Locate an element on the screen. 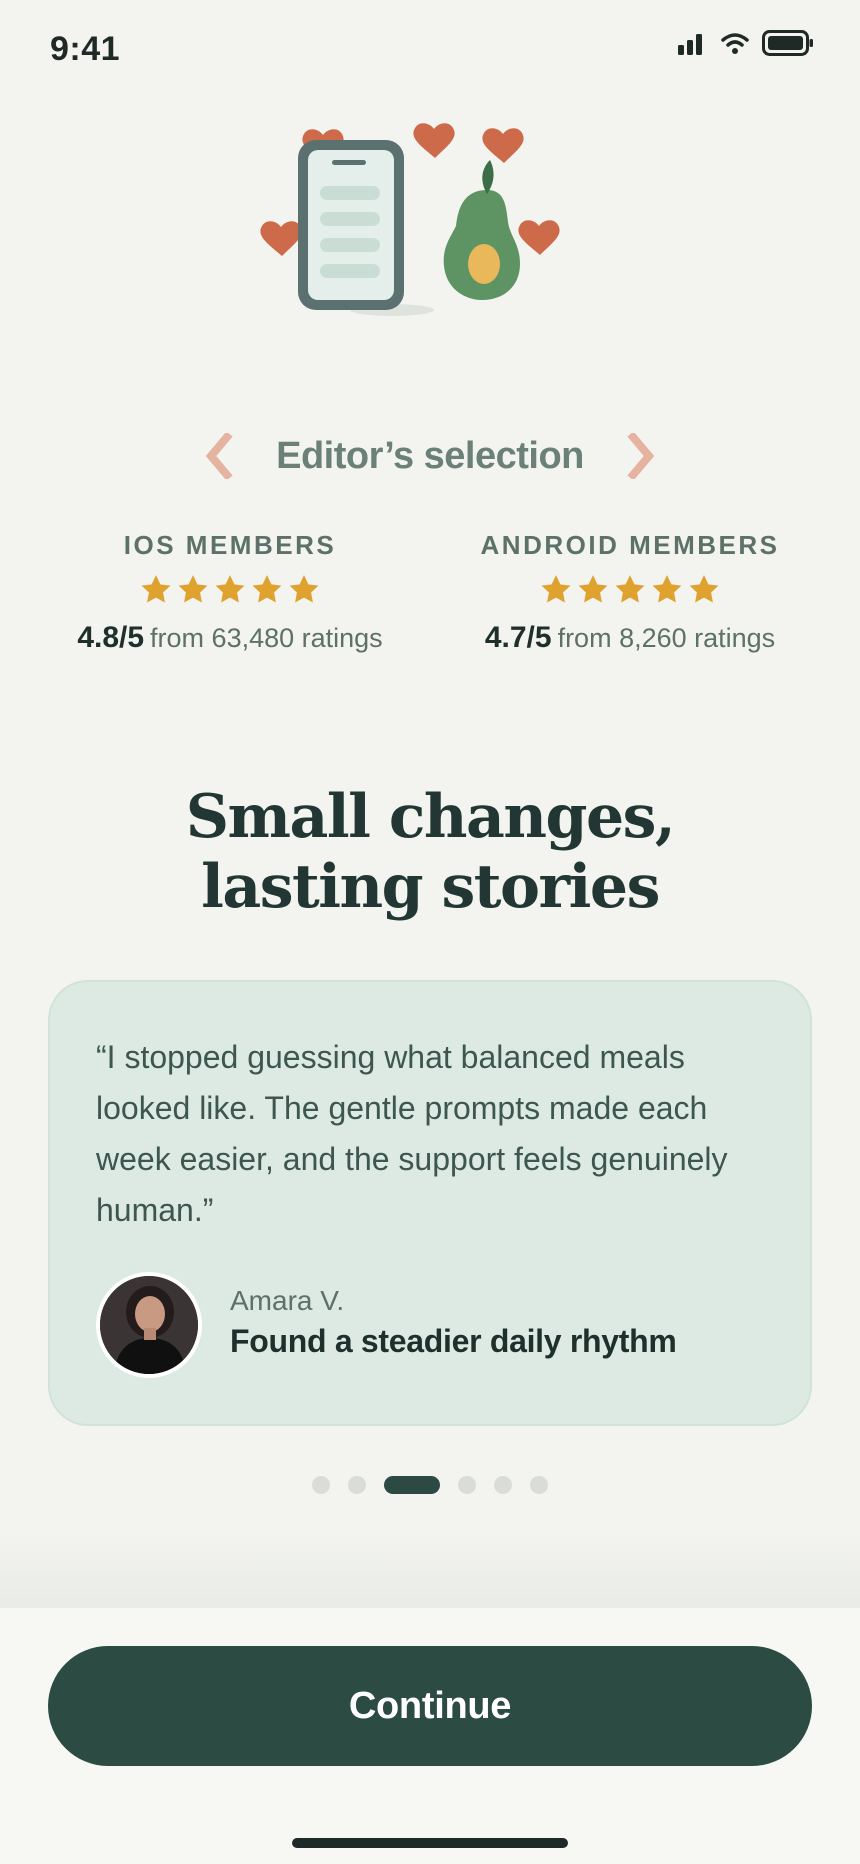 The height and width of the screenshot is (1864, 860). carousel-pager is located at coordinates (430, 1485).